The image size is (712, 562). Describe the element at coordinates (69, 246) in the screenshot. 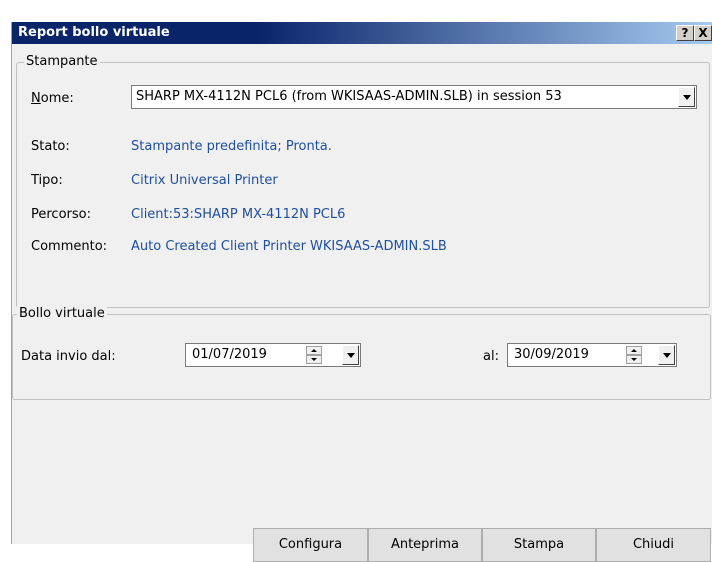

I see `commento-label: Commento:` at that location.